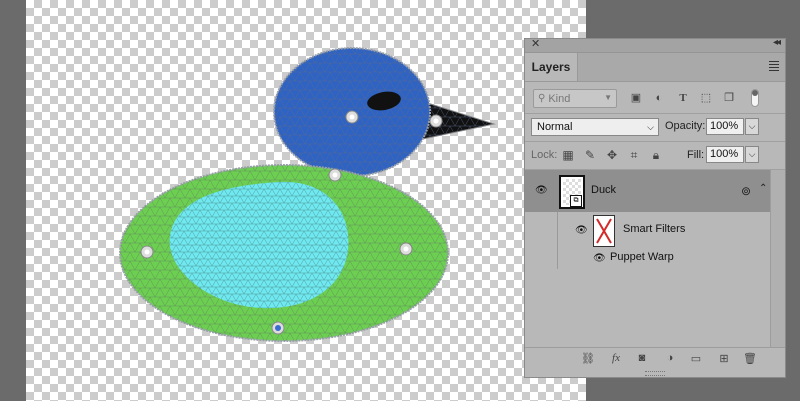 This screenshot has height=401, width=800. Describe the element at coordinates (752, 126) in the screenshot. I see `opacity-dropdown: ⌵` at that location.